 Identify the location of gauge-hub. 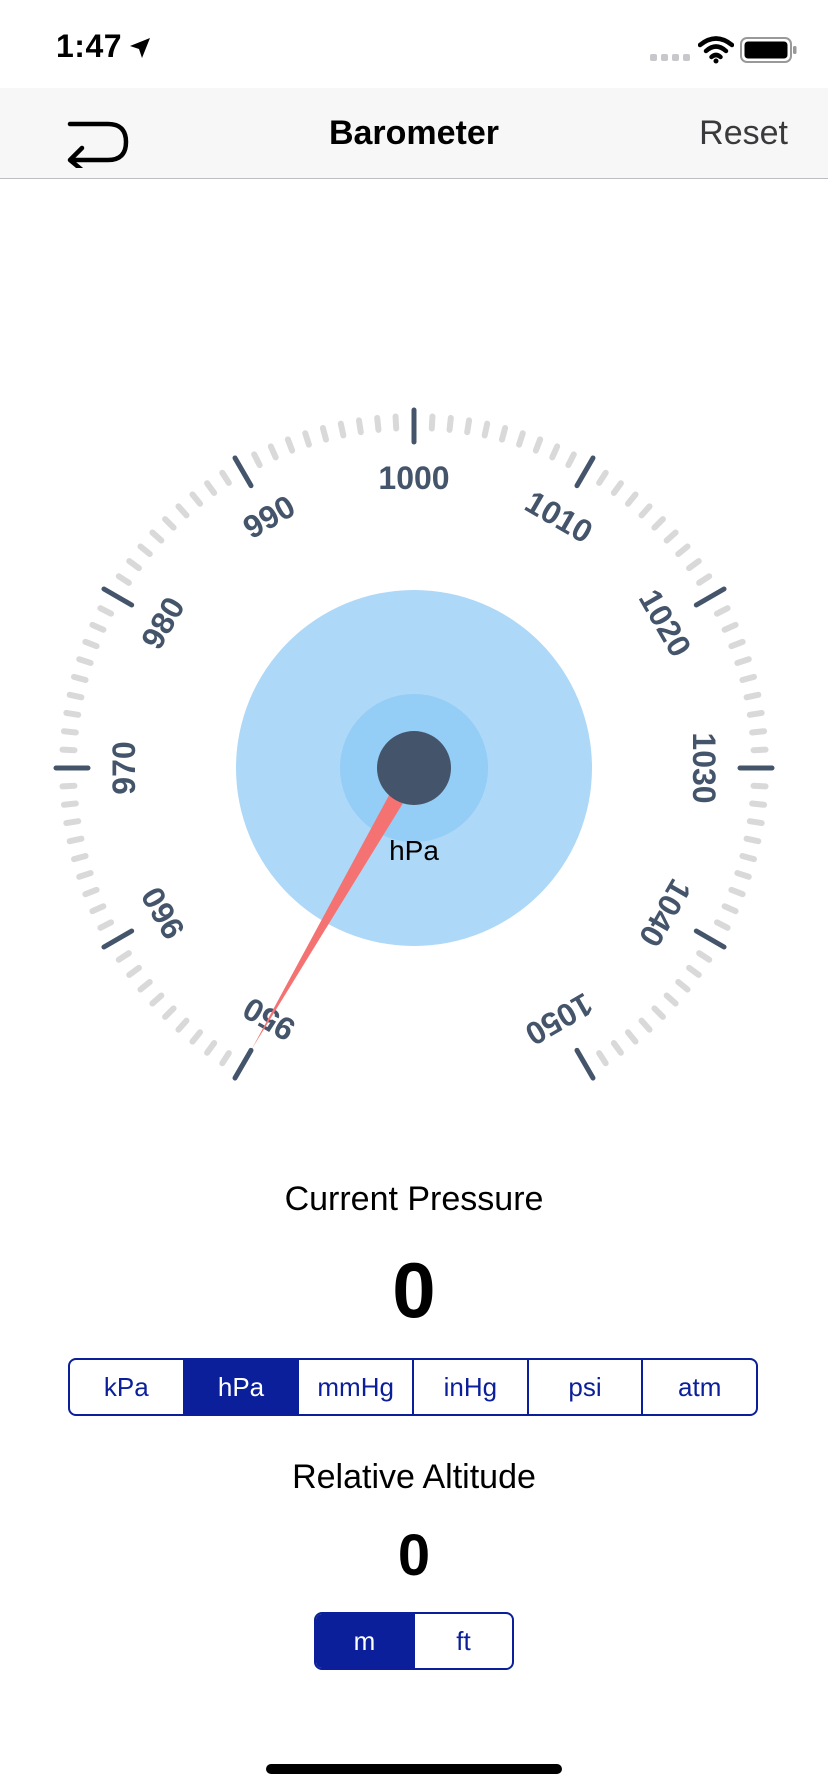
(414, 768).